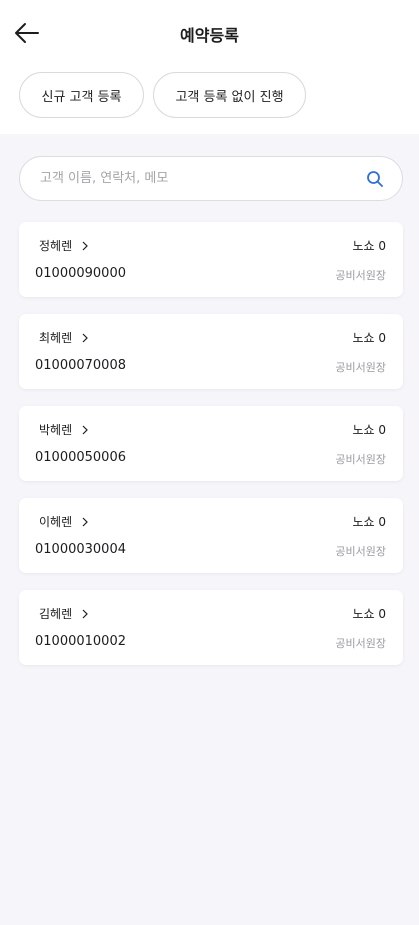 The width and height of the screenshot is (419, 925). I want to click on customer-name: 이헤렌, so click(56, 522).